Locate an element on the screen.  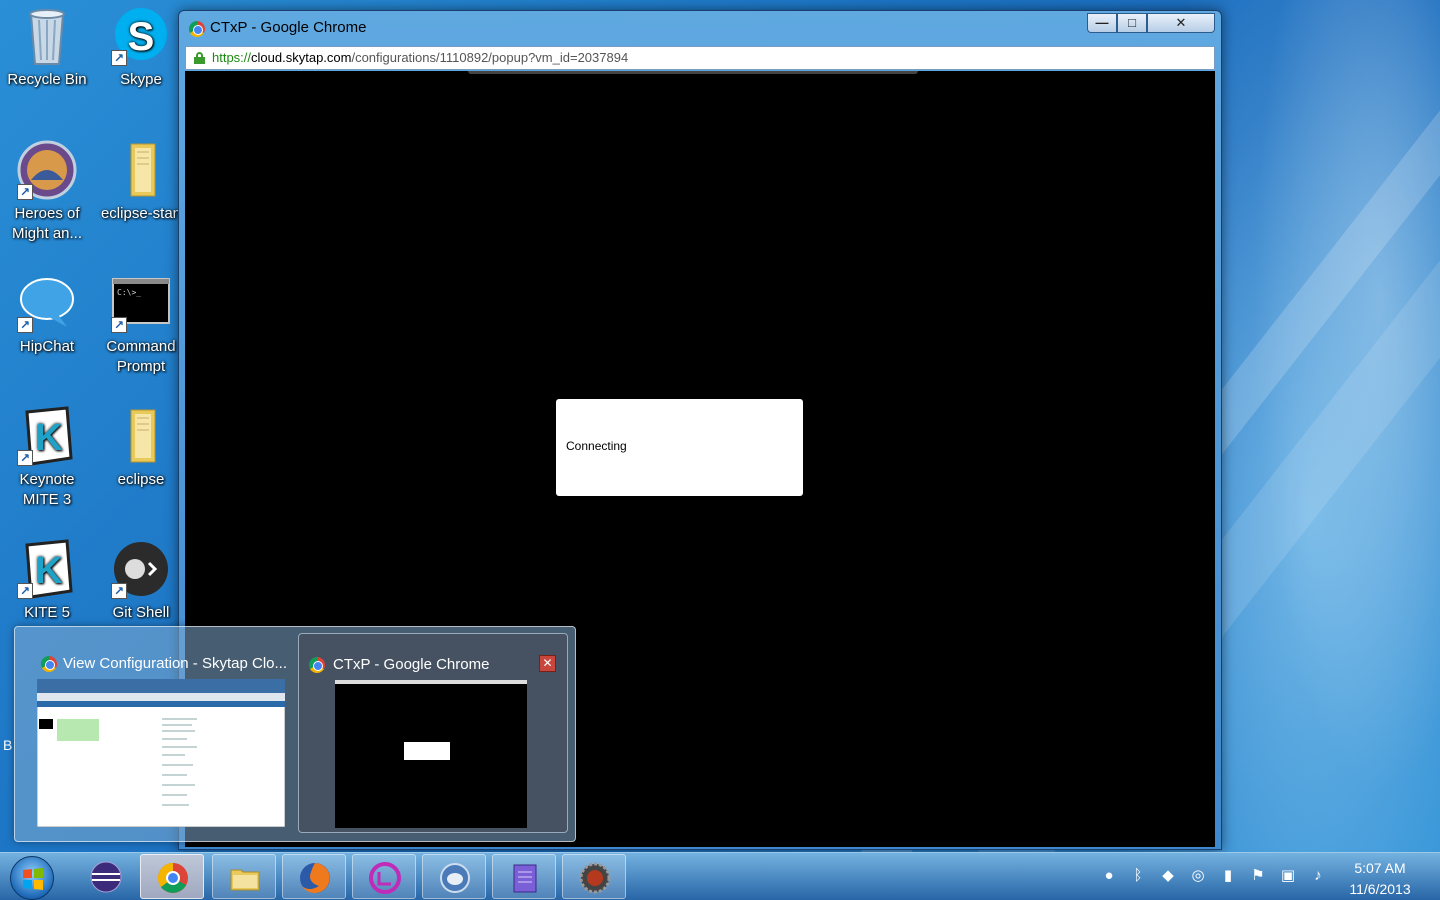
taskbar-notepad is located at coordinates (524, 876).